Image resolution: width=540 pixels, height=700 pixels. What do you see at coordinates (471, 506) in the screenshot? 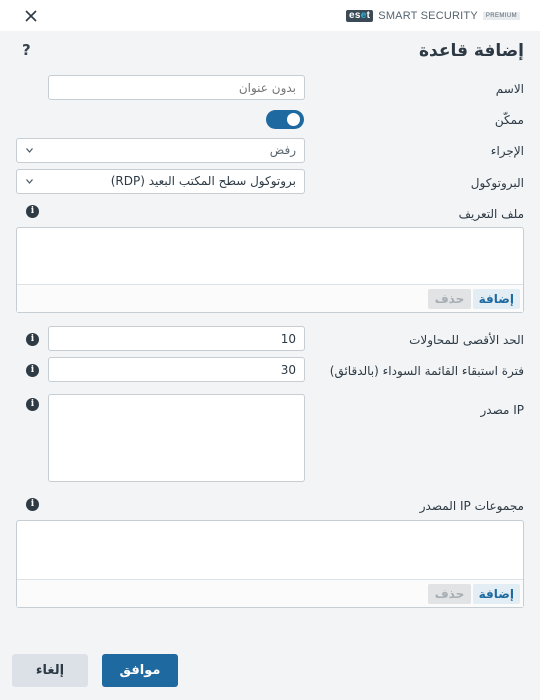
I see `source-ip-groups-label: مجموعات IP المصدر` at bounding box center [471, 506].